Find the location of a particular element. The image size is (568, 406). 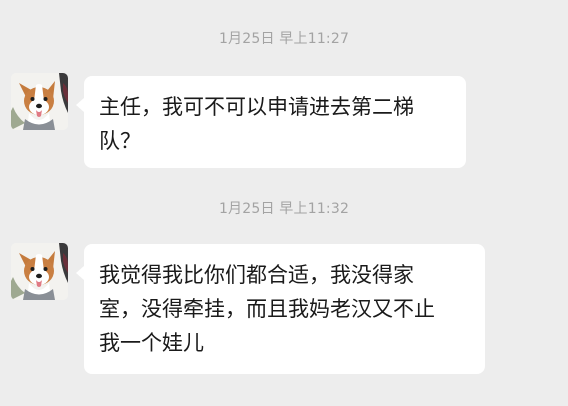

message-text-line: 队？ is located at coordinates (120, 141).